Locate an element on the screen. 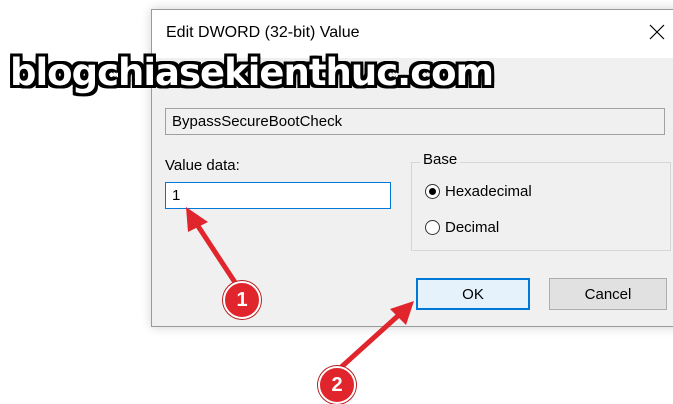  step-badge-1: 1 is located at coordinates (242, 300).